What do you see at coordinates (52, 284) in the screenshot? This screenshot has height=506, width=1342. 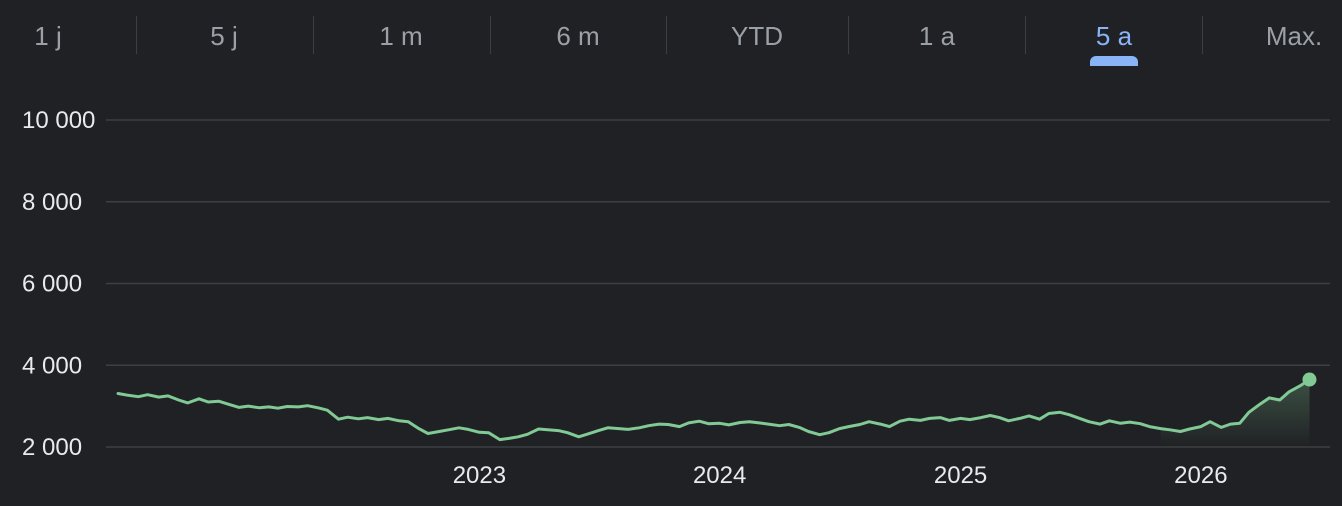 I see `y-tick-label: 6 000` at bounding box center [52, 284].